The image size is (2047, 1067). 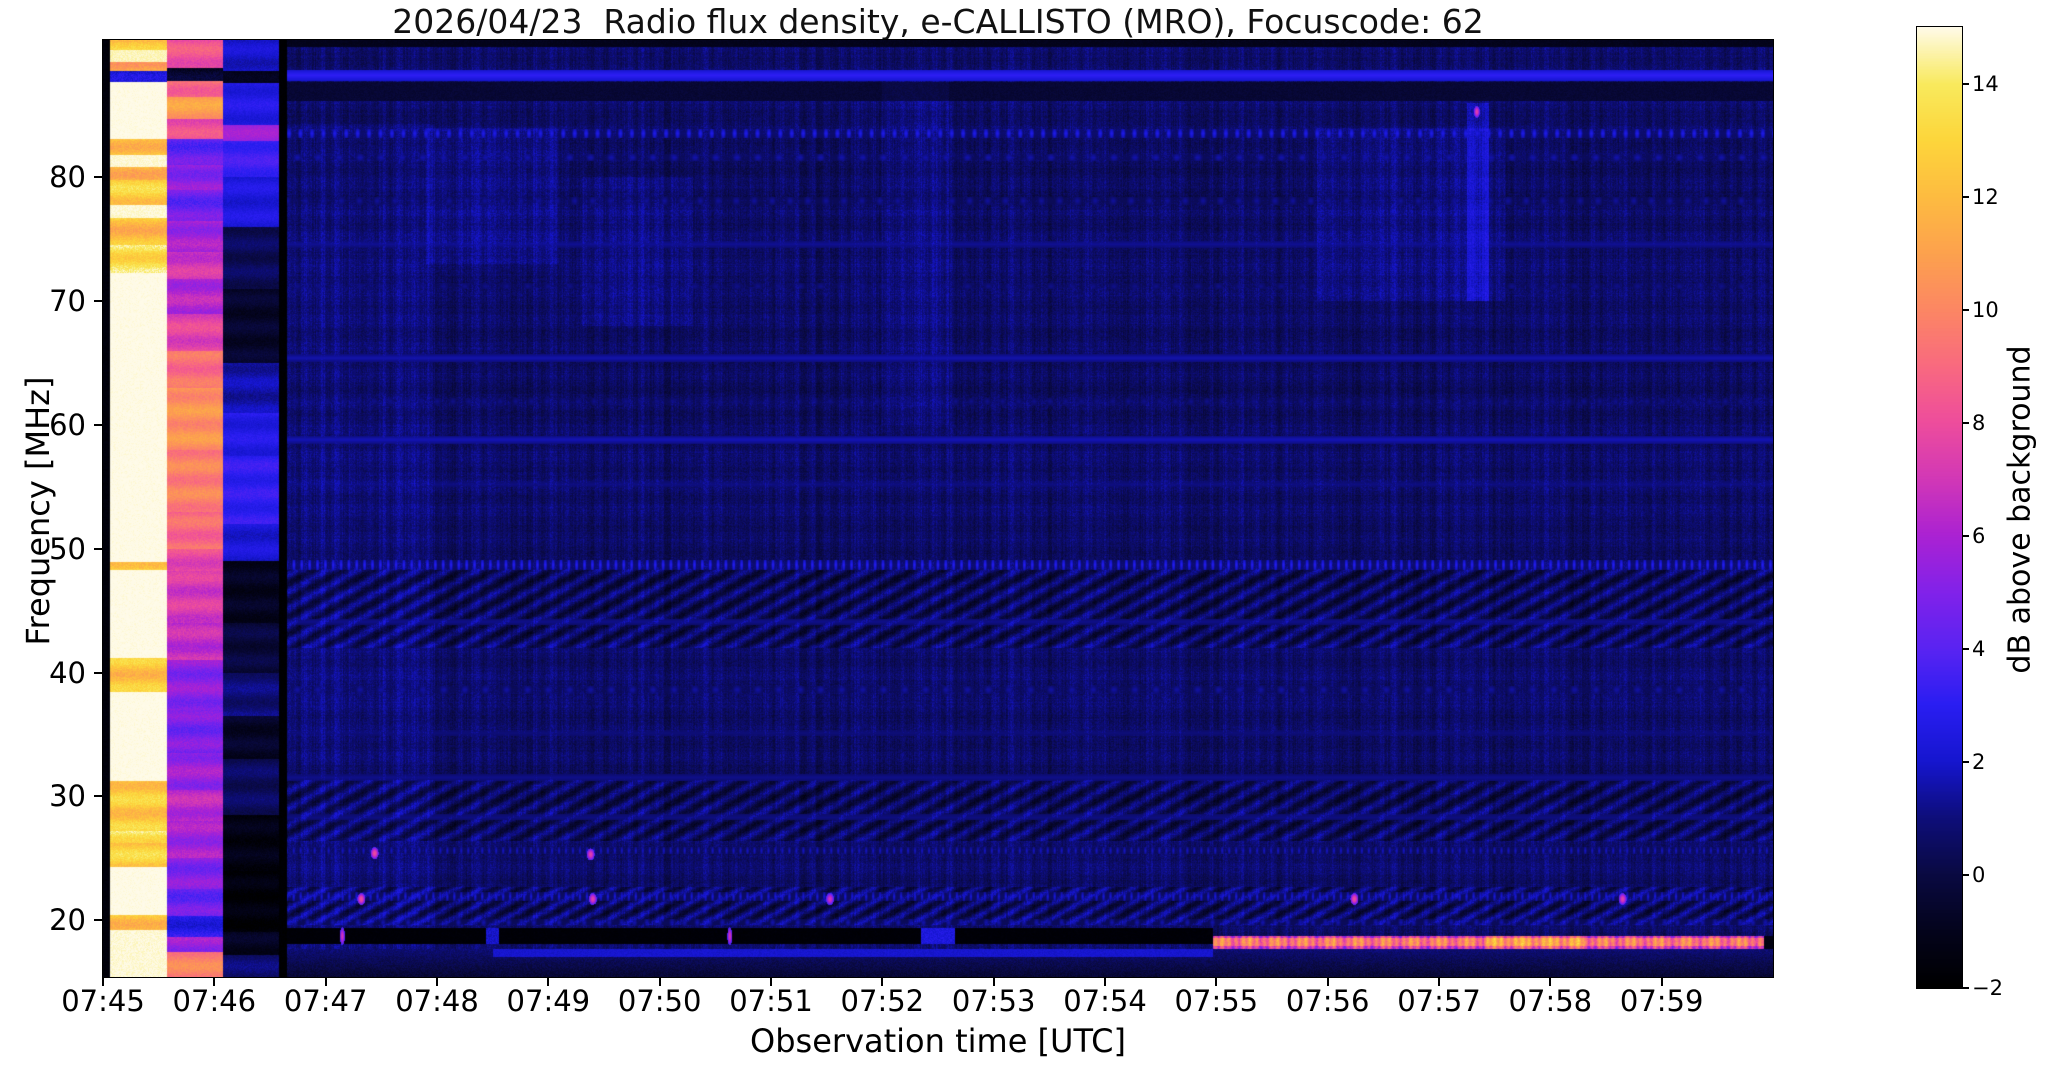 I want to click on colorbar-tick-label: 4, so click(x=1979, y=648).